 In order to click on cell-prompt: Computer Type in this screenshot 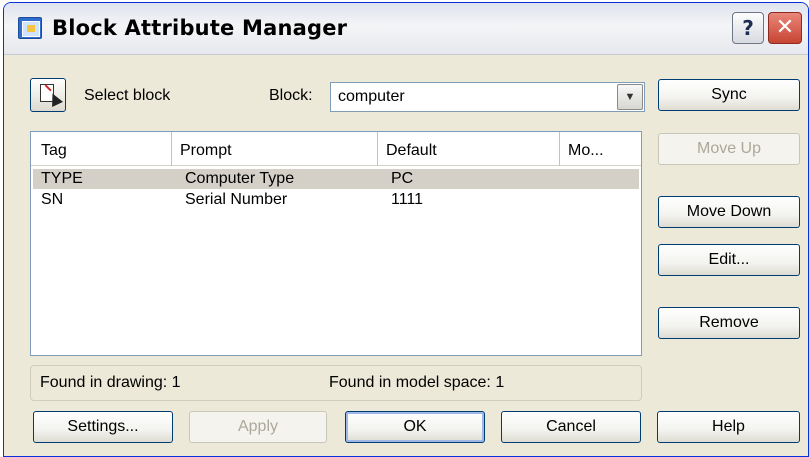, I will do `click(240, 178)`.